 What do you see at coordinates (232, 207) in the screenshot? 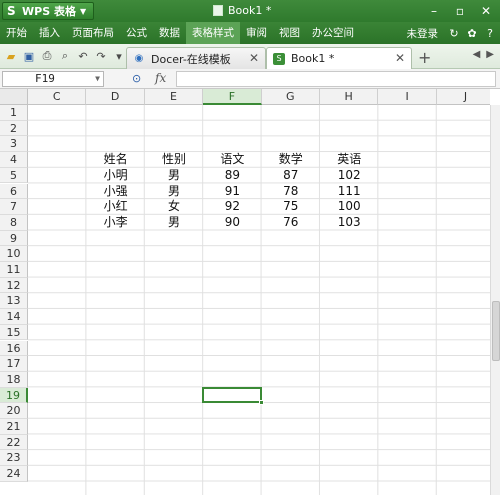
I see `table-cell: 92` at bounding box center [232, 207].